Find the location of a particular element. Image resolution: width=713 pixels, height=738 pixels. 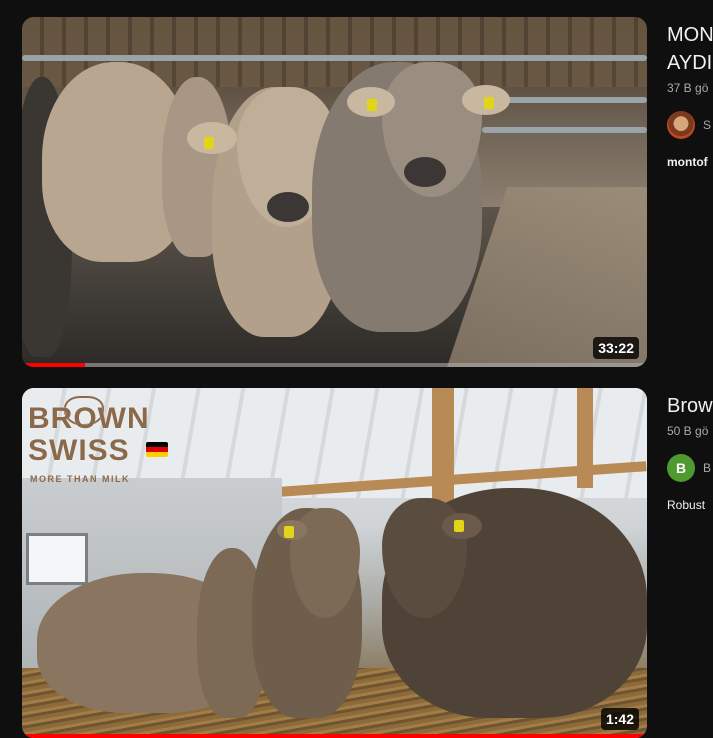

channel-link: B B is located at coordinates (690, 468).